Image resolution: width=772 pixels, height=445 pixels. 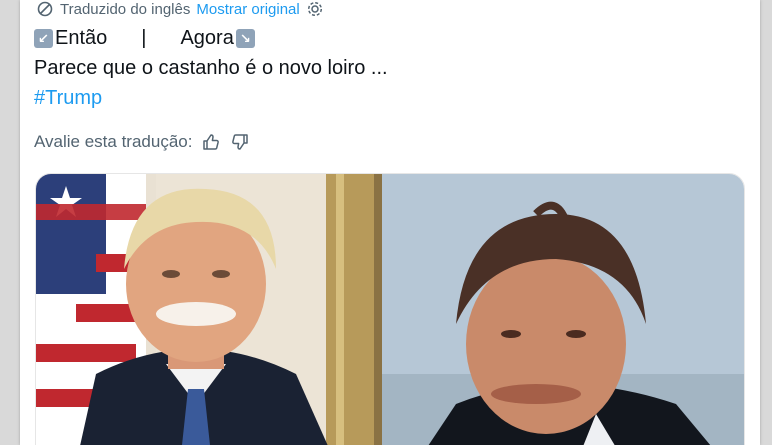 What do you see at coordinates (125, 9) in the screenshot?
I see `translated-from-label: Traduzido do inglês` at bounding box center [125, 9].